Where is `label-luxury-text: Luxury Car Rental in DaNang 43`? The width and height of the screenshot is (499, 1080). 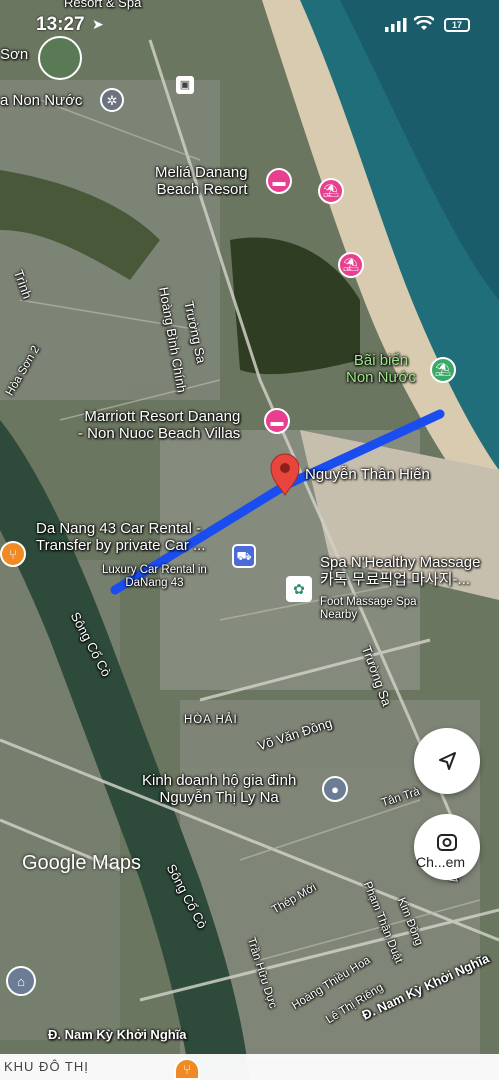 label-luxury-text: Luxury Car Rental in DaNang 43 is located at coordinates (154, 577).